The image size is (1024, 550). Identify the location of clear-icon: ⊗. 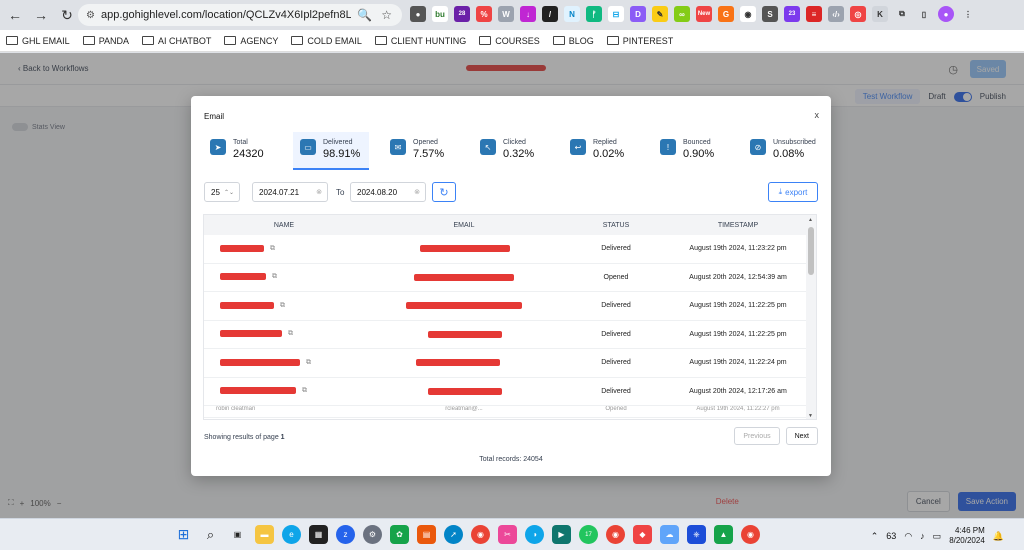
(319, 192).